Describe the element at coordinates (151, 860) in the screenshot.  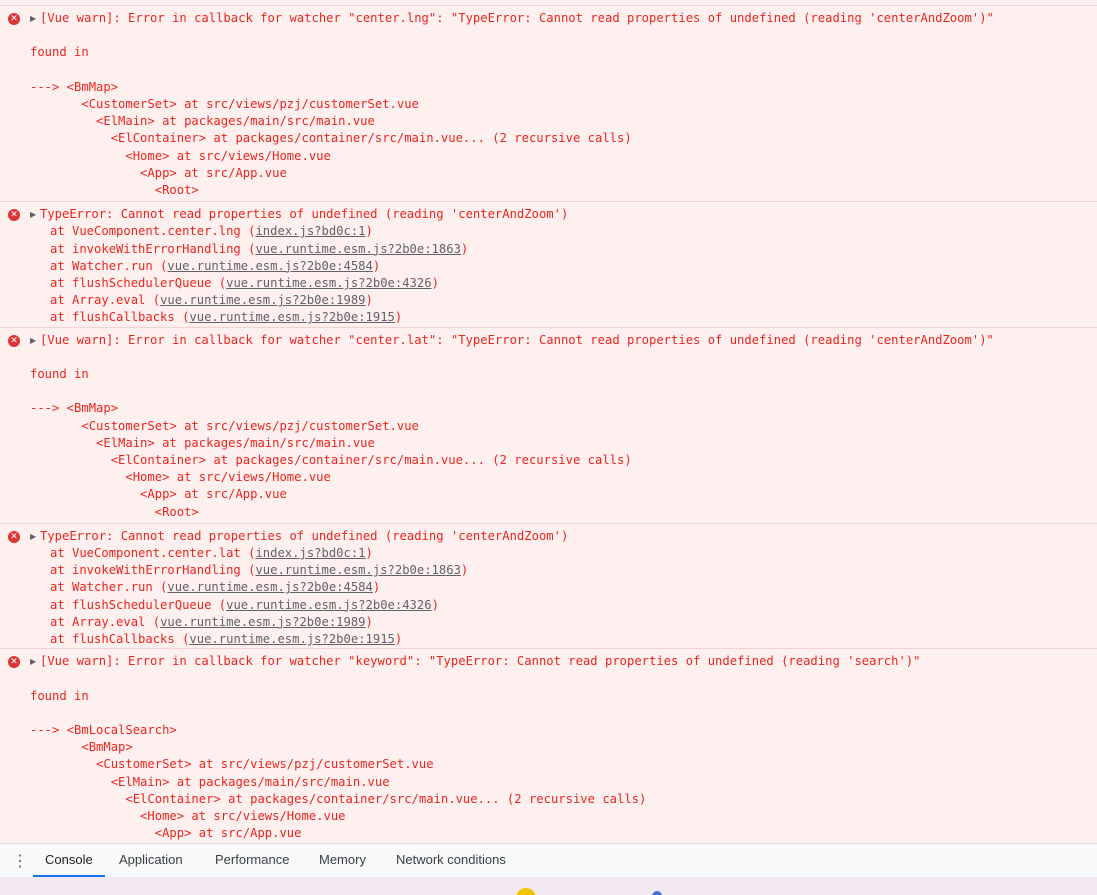
I see `tab-application: Application` at that location.